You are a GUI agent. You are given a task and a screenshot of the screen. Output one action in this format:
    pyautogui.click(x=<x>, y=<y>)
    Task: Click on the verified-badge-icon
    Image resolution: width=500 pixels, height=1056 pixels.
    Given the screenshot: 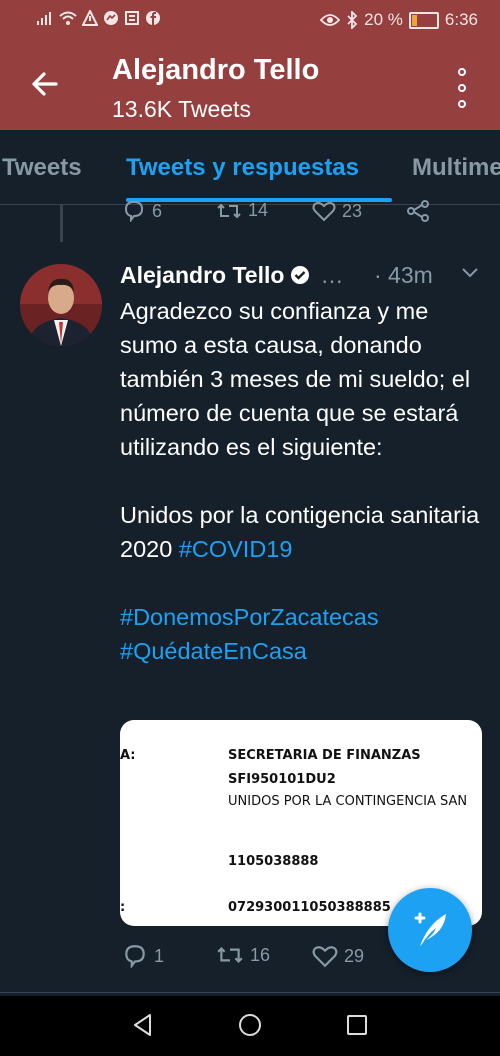 What is the action you would take?
    pyautogui.click(x=300, y=275)
    